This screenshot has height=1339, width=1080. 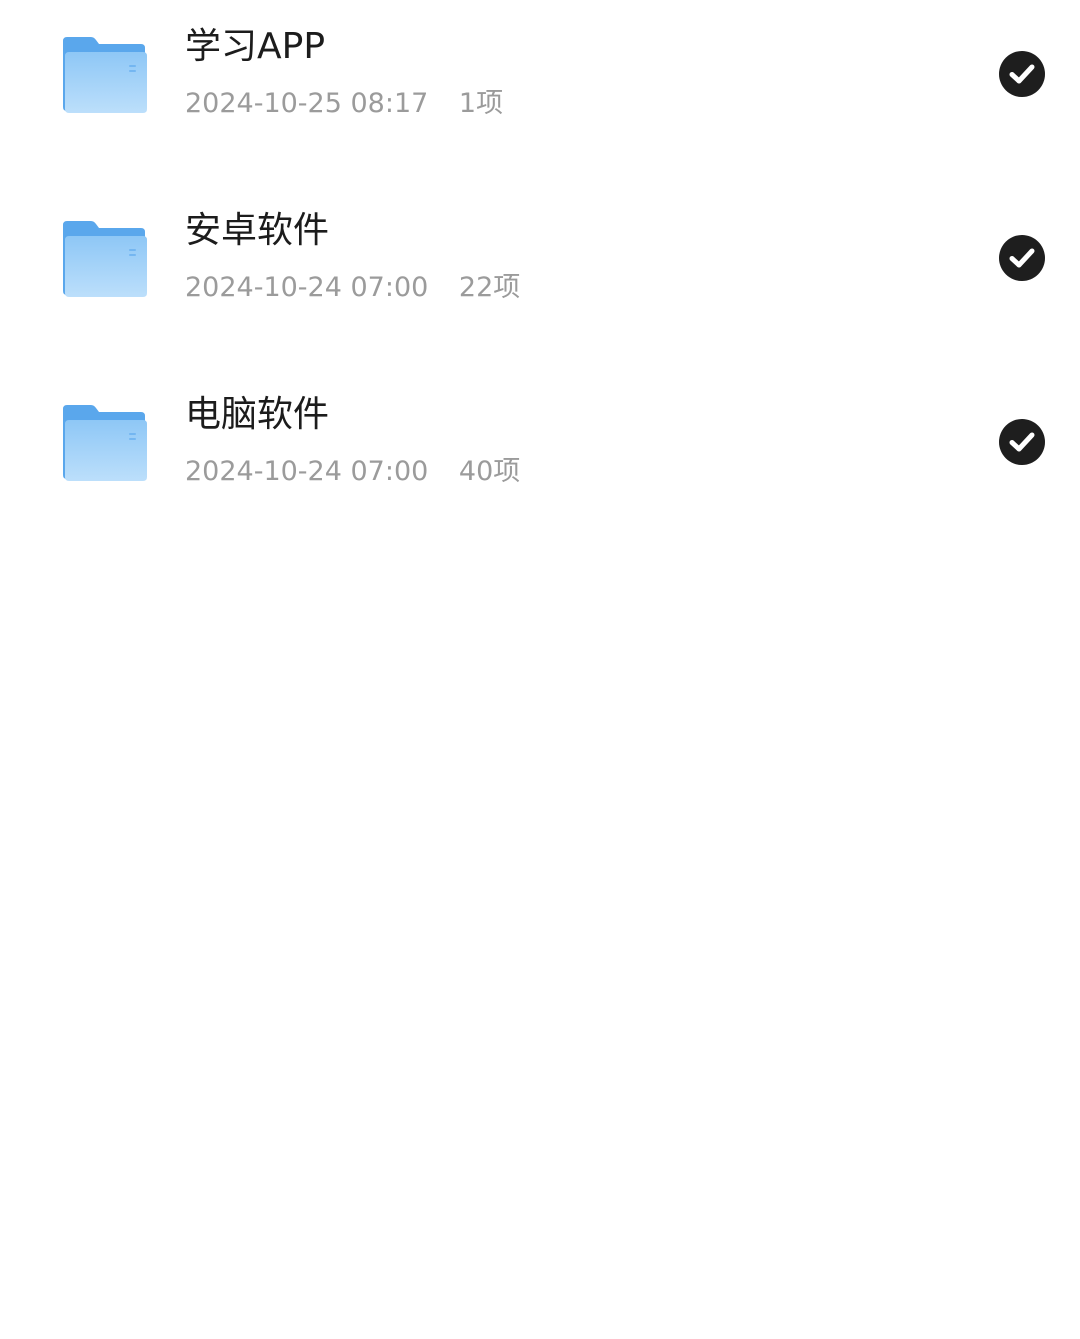 I want to click on folder-date: 2024-10-25 08:17, so click(x=307, y=103).